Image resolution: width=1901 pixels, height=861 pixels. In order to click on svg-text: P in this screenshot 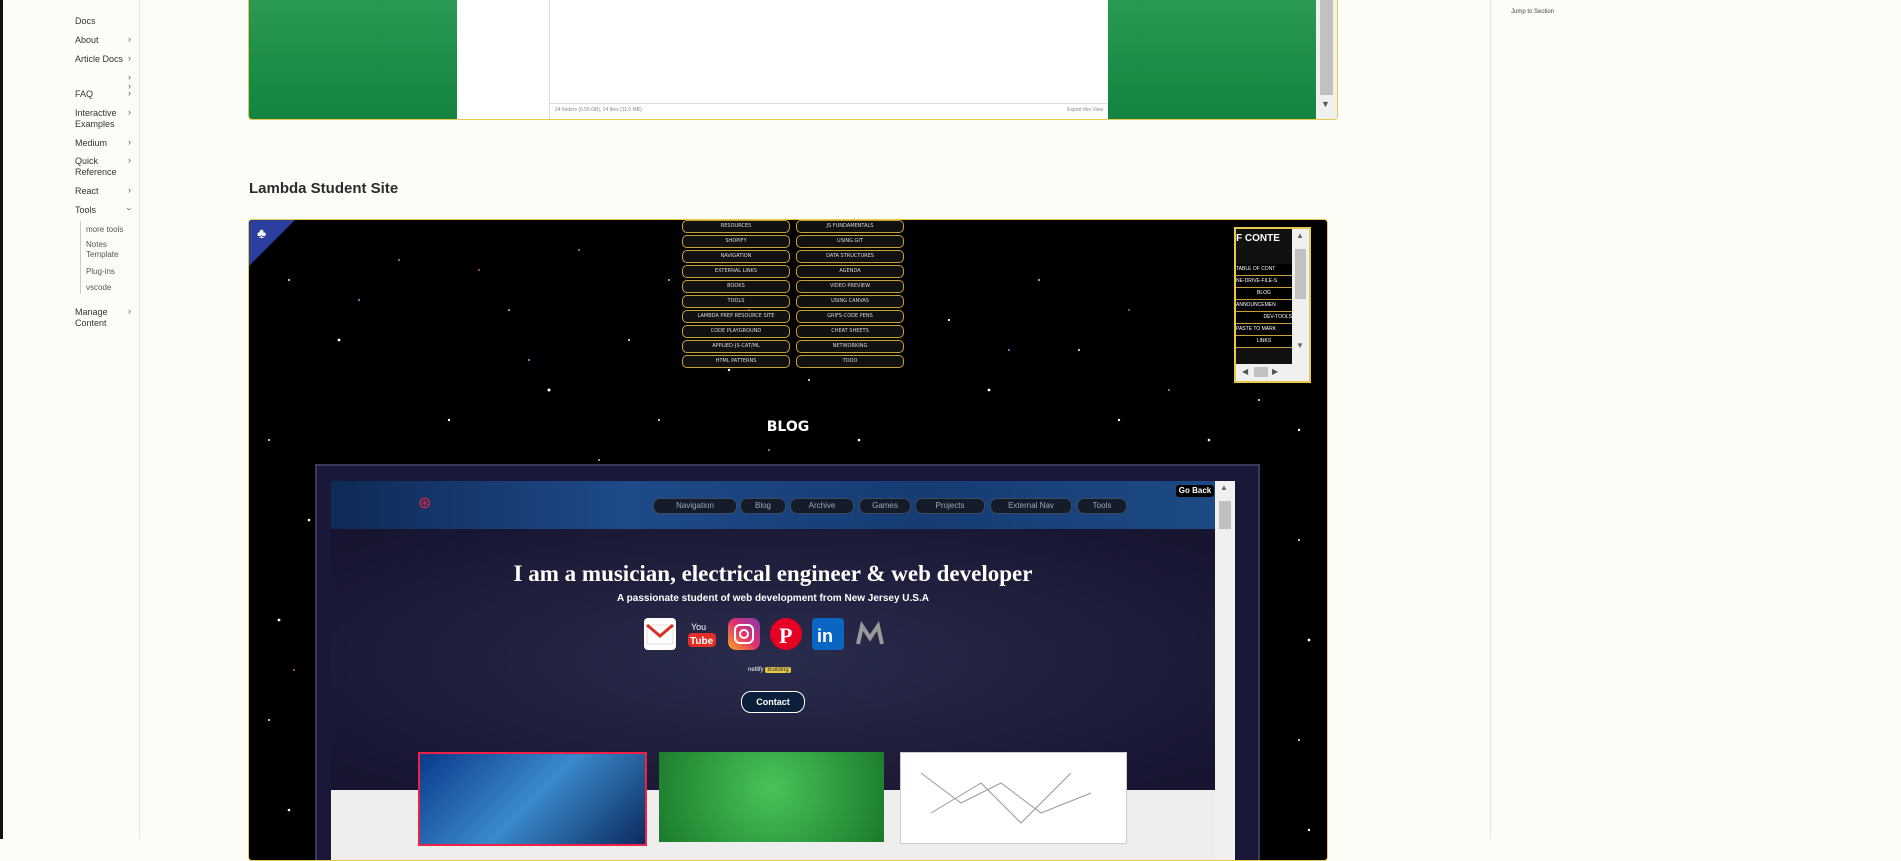, I will do `click(785, 635)`.